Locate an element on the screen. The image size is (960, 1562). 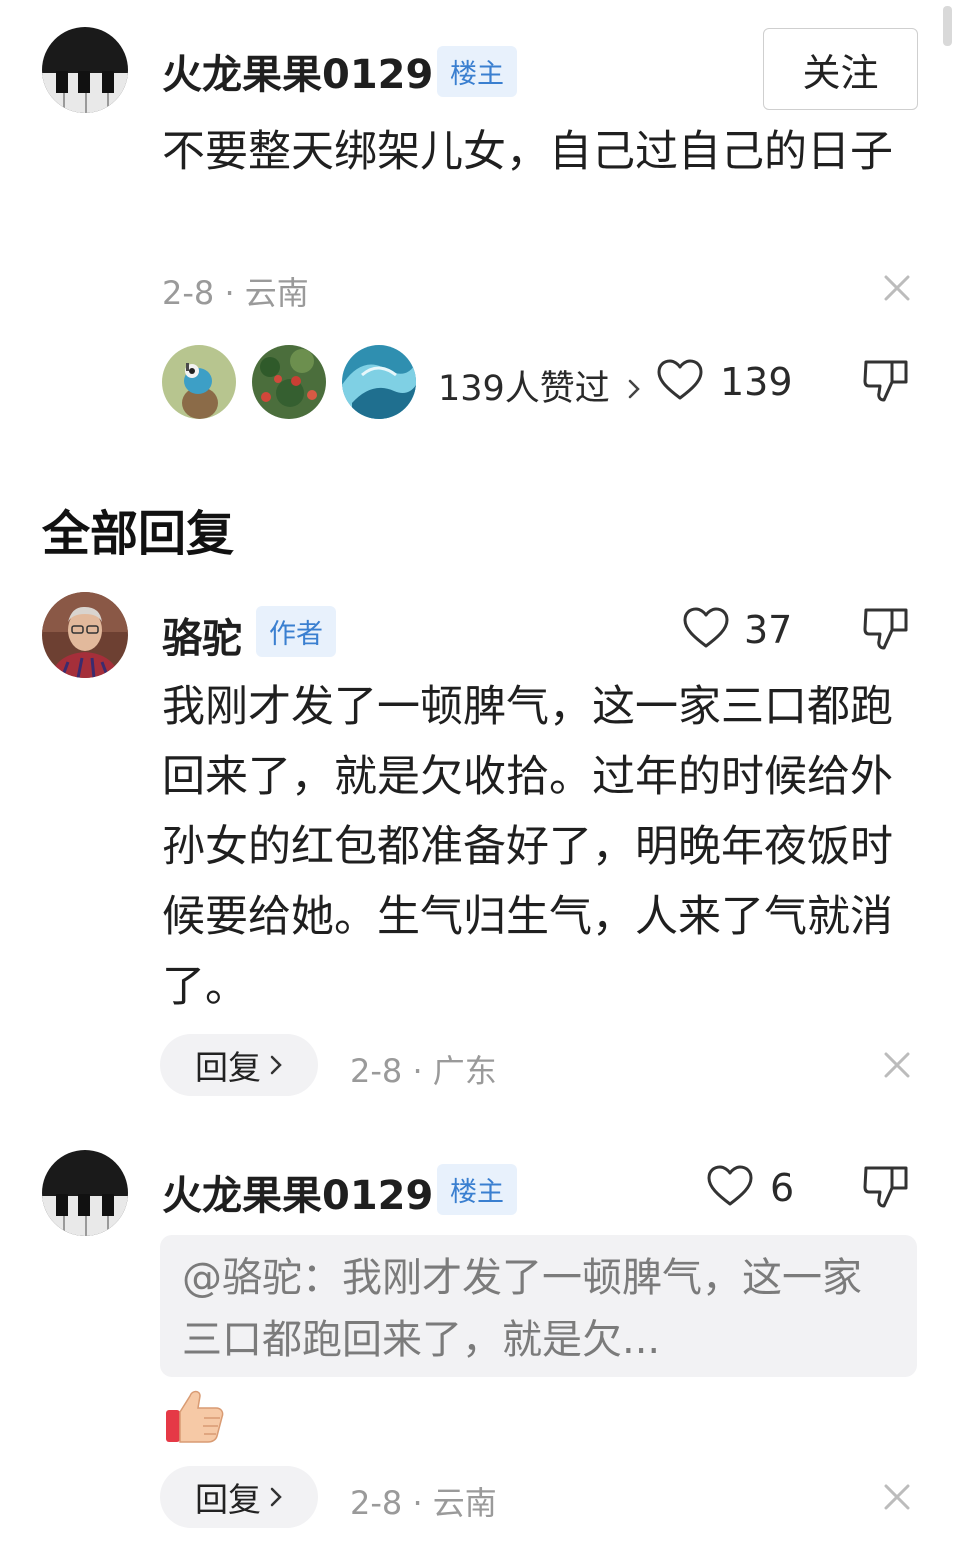
follow-button: 关注 is located at coordinates (840, 69).